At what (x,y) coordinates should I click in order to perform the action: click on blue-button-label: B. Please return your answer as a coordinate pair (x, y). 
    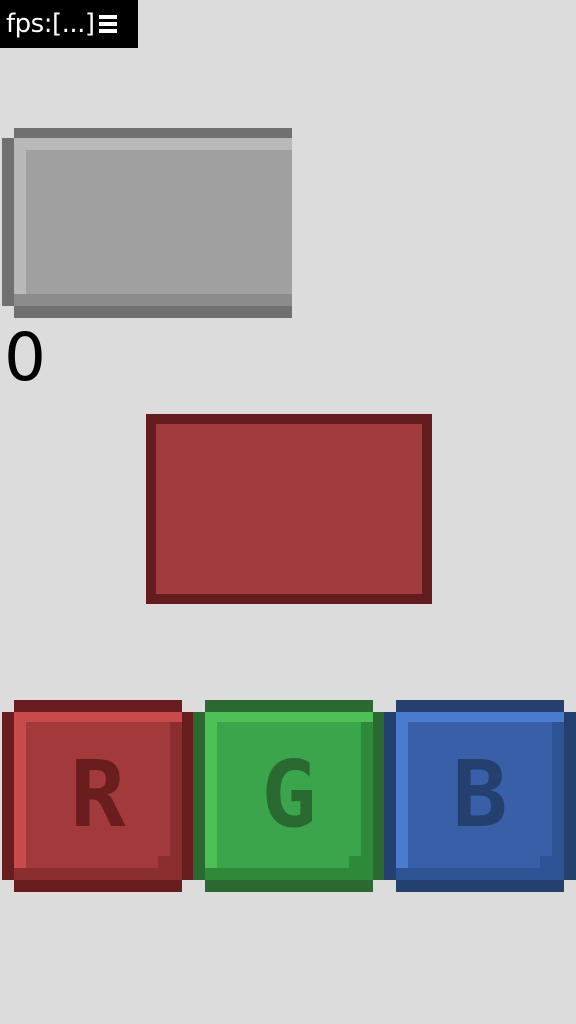
    Looking at the image, I should click on (480, 794).